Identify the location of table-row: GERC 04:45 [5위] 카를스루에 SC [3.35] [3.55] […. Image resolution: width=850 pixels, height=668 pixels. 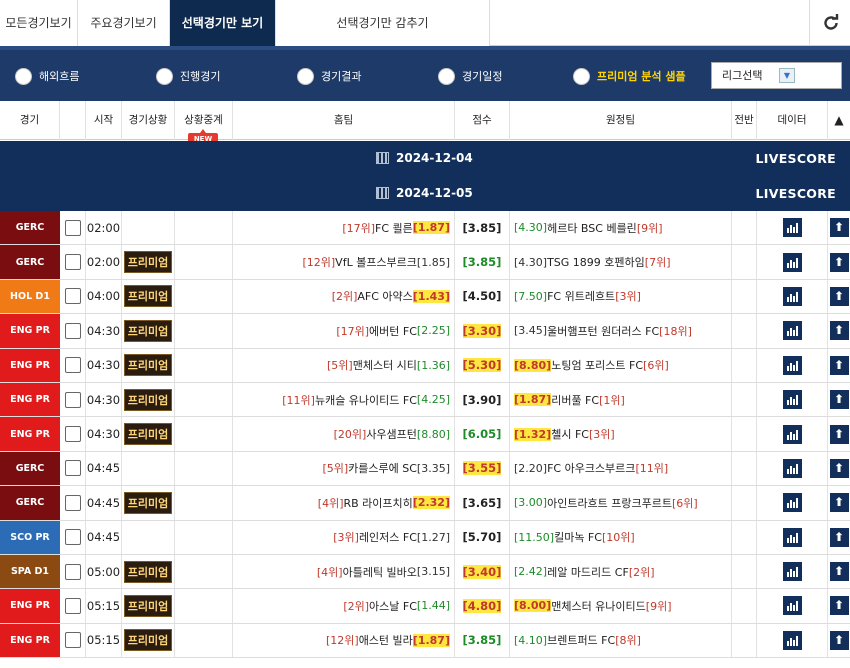
(425, 469).